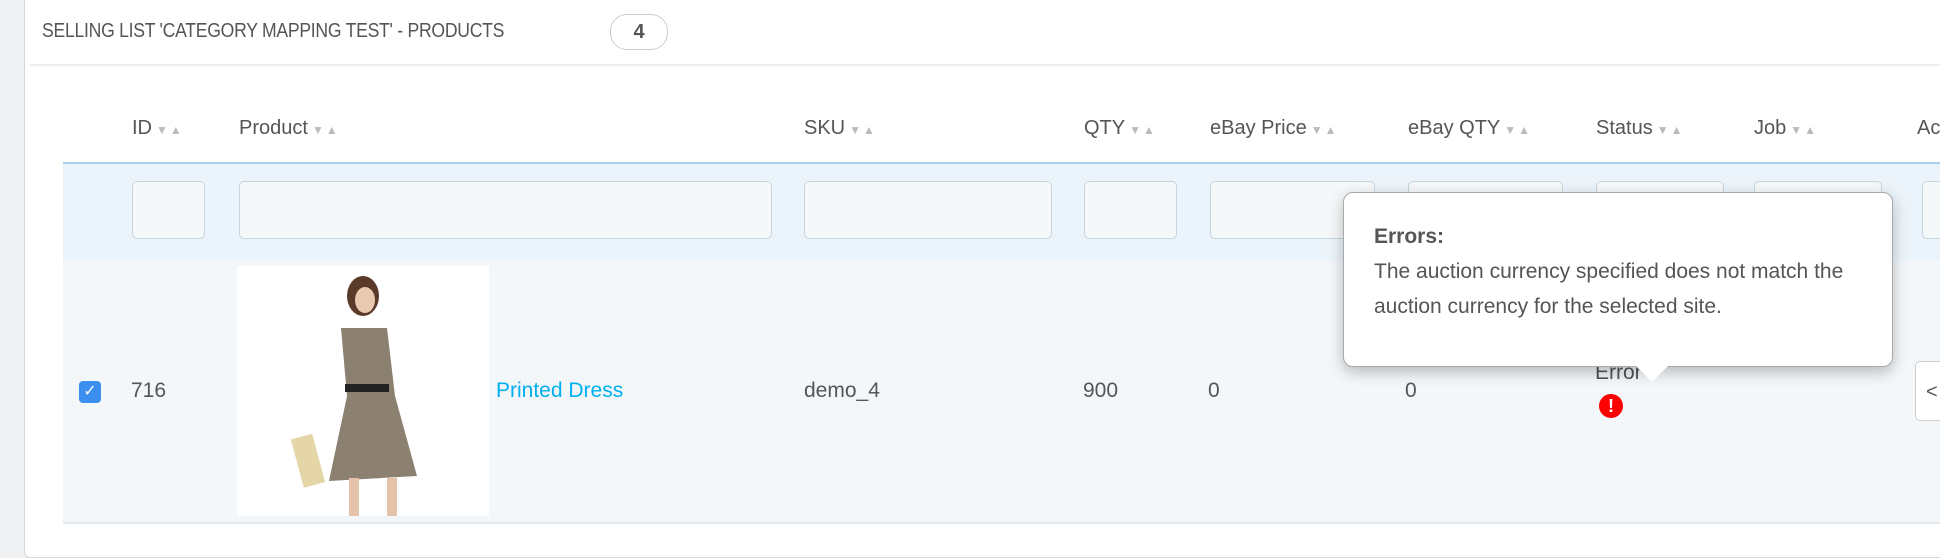  Describe the element at coordinates (1932, 392) in the screenshot. I see `eye-icon: <` at that location.